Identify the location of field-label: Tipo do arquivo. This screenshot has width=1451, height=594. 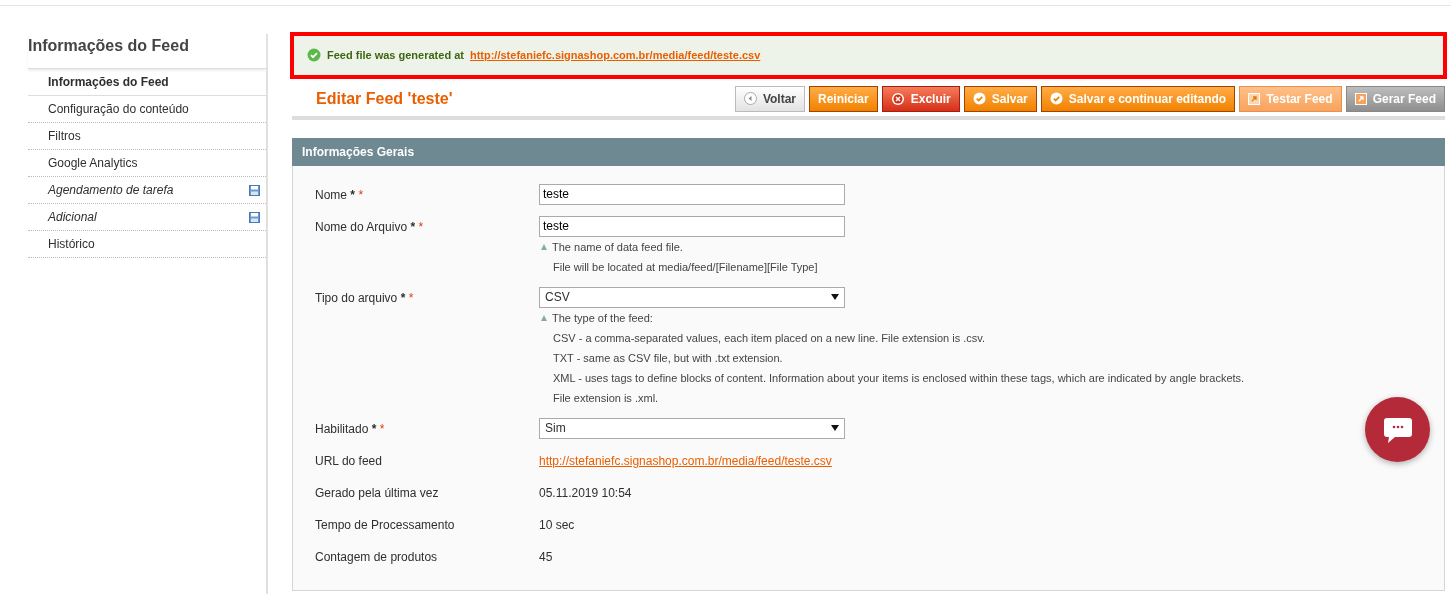
(356, 297).